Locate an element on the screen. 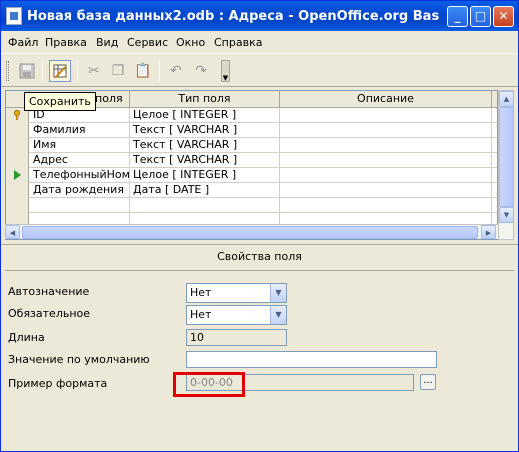 The width and height of the screenshot is (519, 452). table-row is located at coordinates (251, 205).